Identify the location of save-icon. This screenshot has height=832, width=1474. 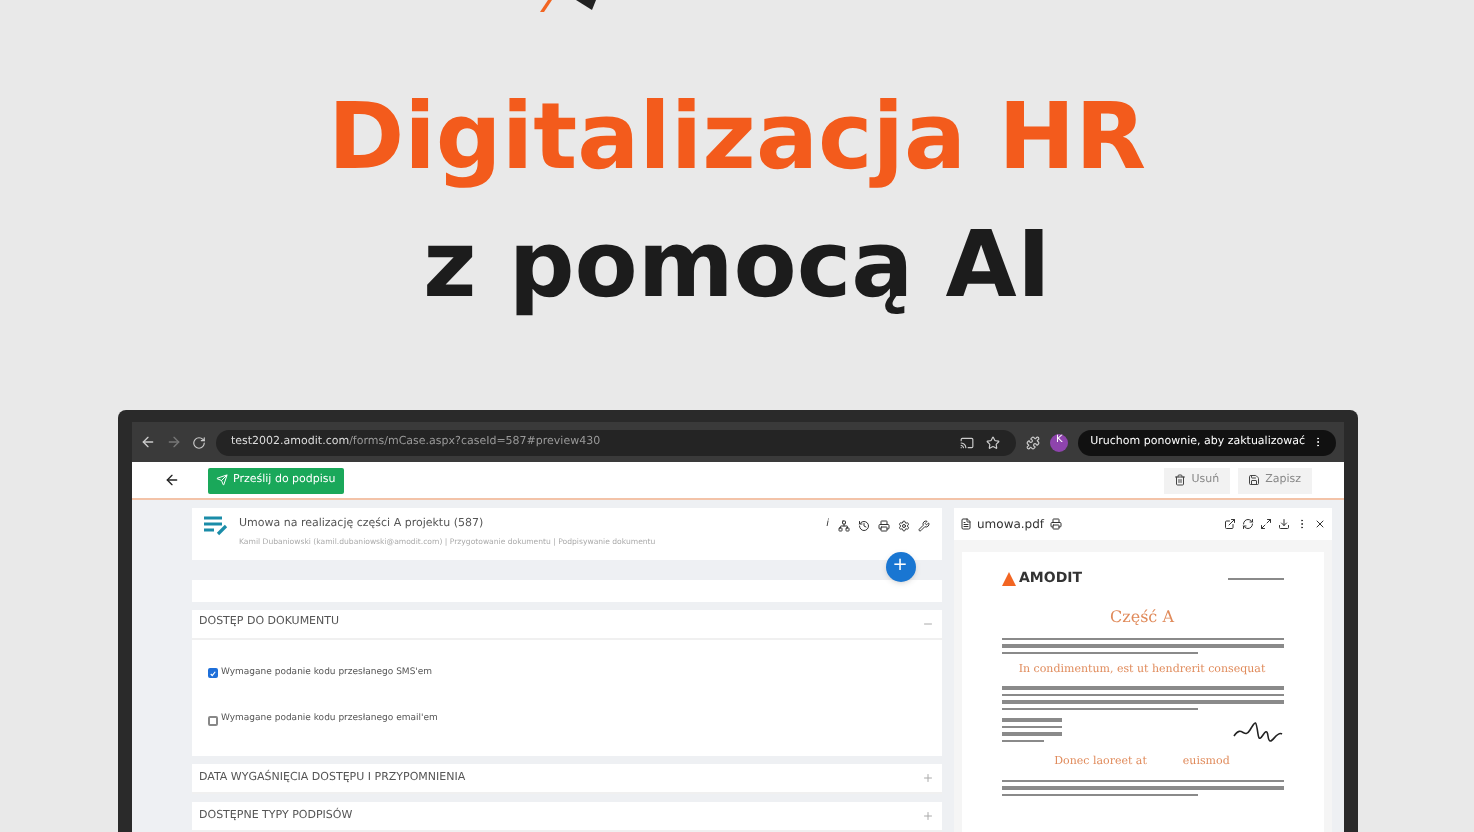
(1253, 480).